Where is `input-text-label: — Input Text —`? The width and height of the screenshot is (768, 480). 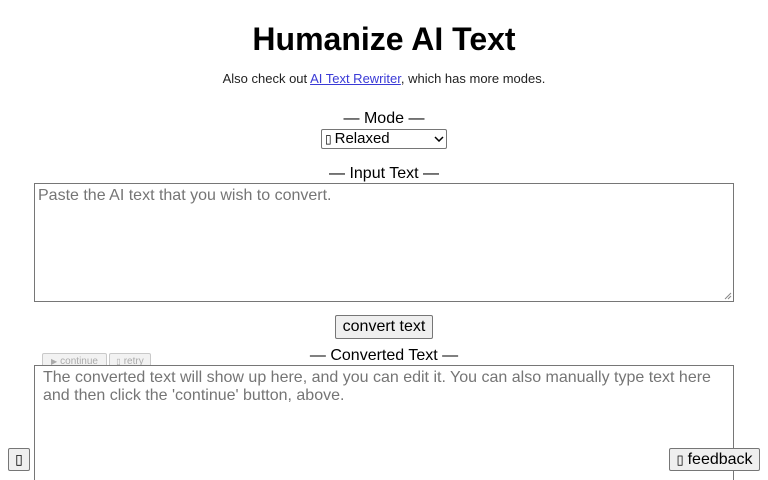 input-text-label: — Input Text — is located at coordinates (384, 173).